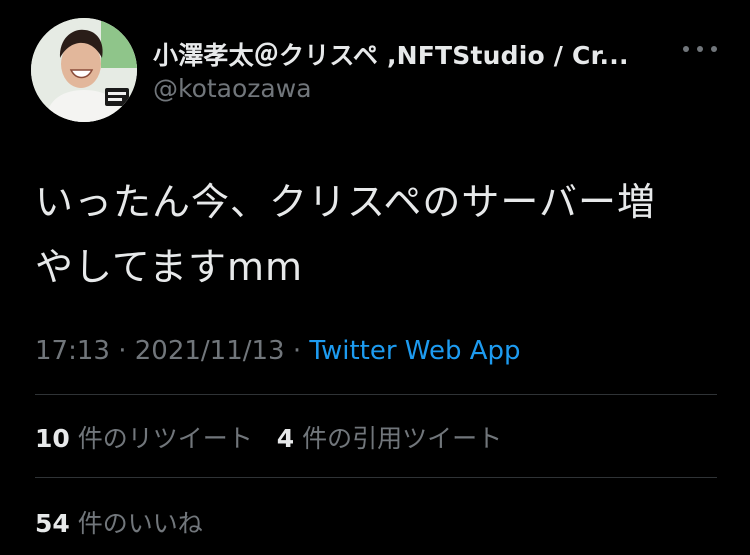 This screenshot has height=555, width=750. What do you see at coordinates (140, 523) in the screenshot?
I see `likes-label: 件のいいね` at bounding box center [140, 523].